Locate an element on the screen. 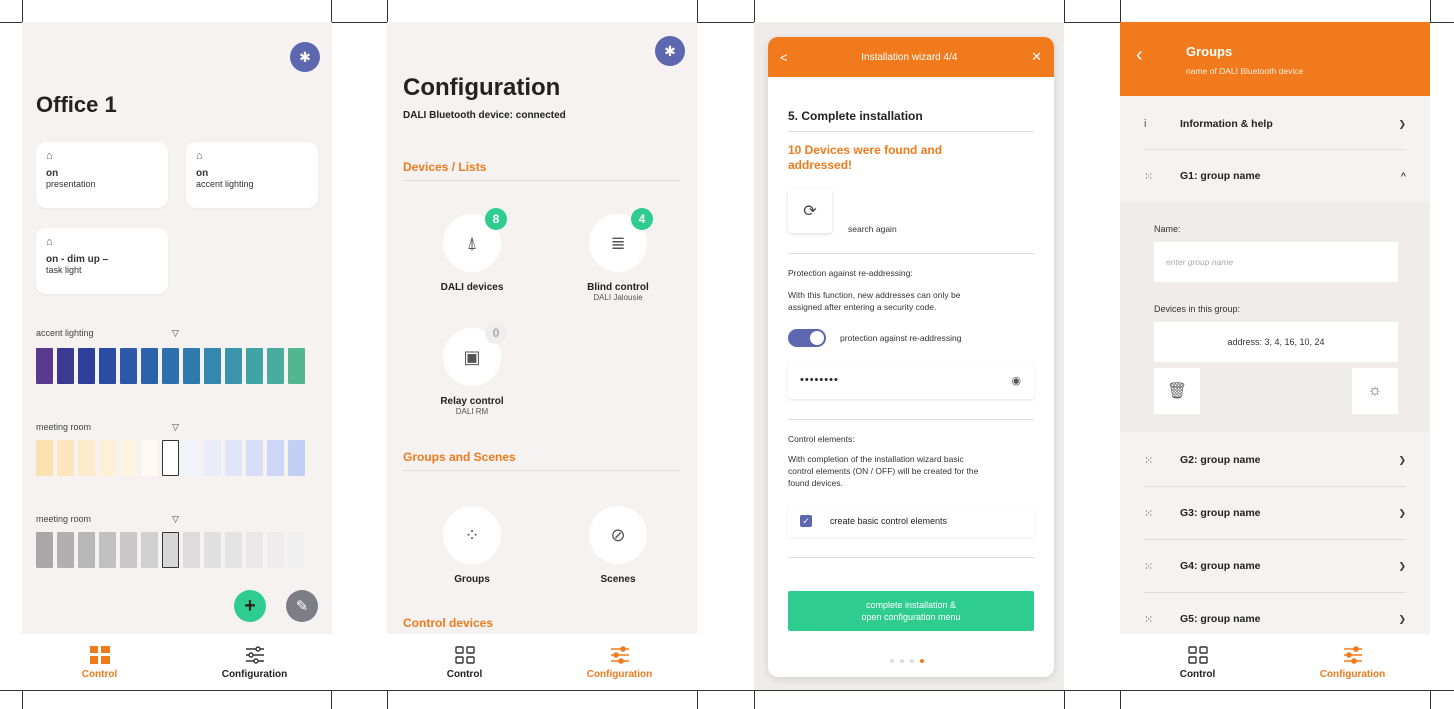  scenes-button: ⊘ is located at coordinates (618, 535).